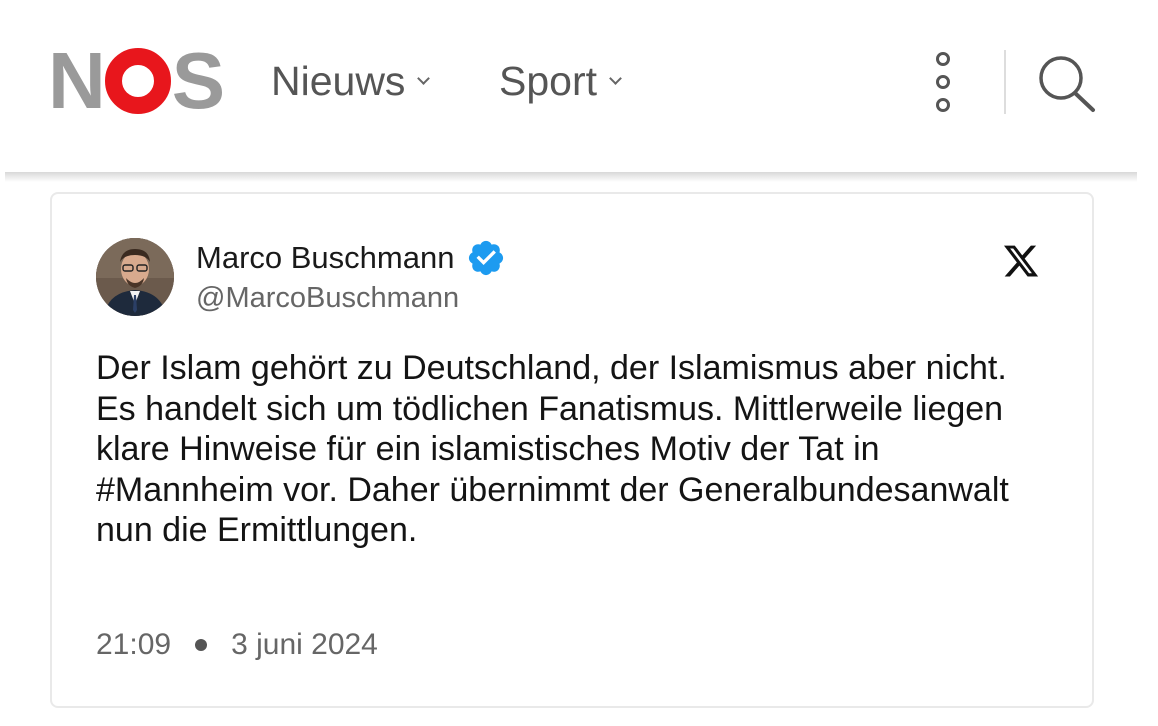  Describe the element at coordinates (571, 177) in the screenshot. I see `header-shadow` at that location.